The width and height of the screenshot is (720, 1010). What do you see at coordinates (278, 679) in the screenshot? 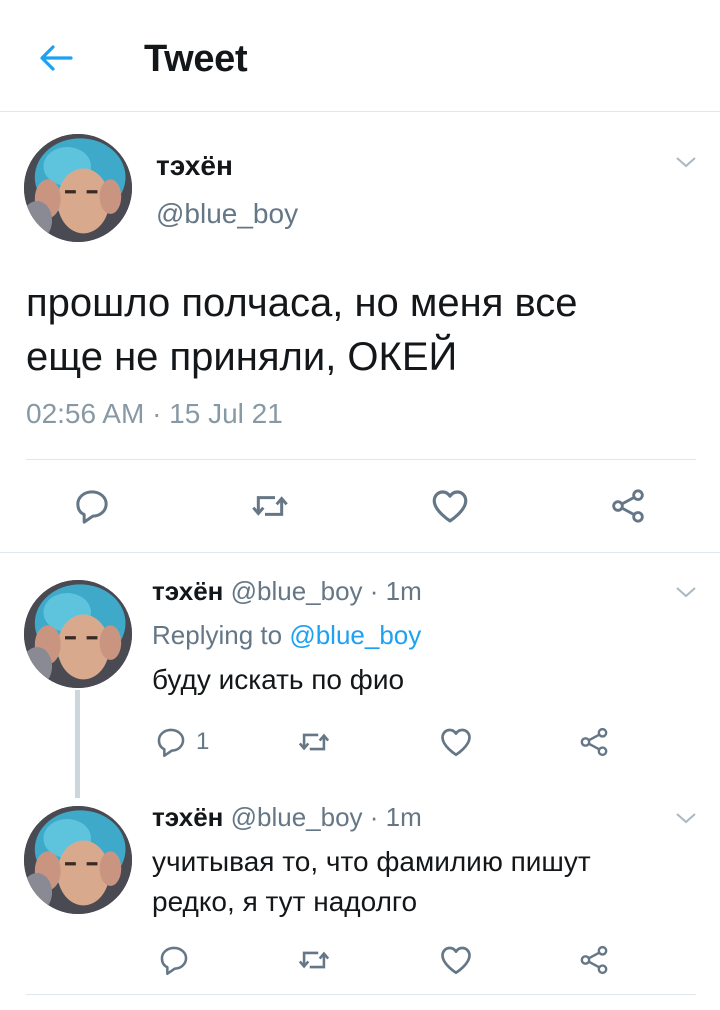
I see `reply-text: буду искать по фио` at bounding box center [278, 679].